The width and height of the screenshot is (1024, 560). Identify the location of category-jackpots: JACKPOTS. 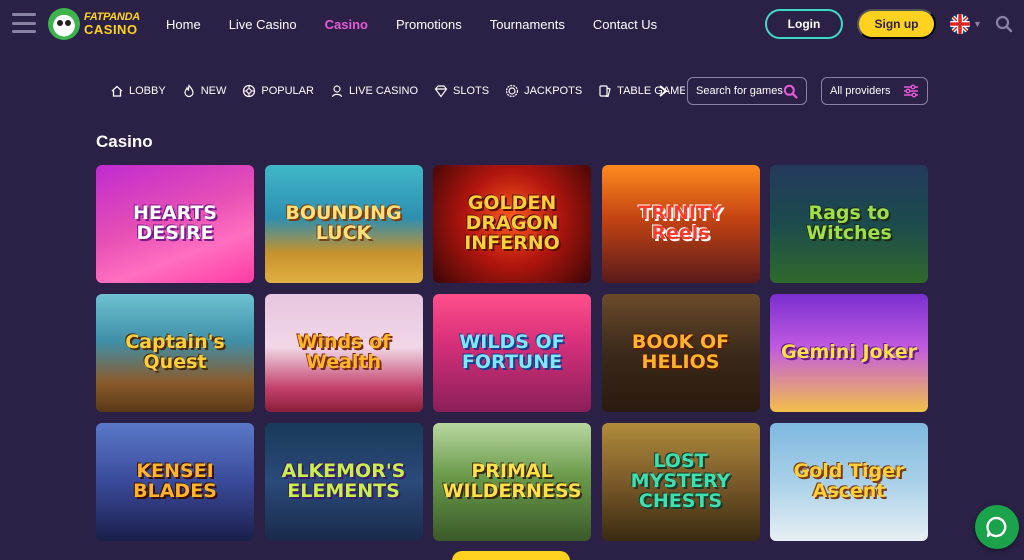
(543, 91).